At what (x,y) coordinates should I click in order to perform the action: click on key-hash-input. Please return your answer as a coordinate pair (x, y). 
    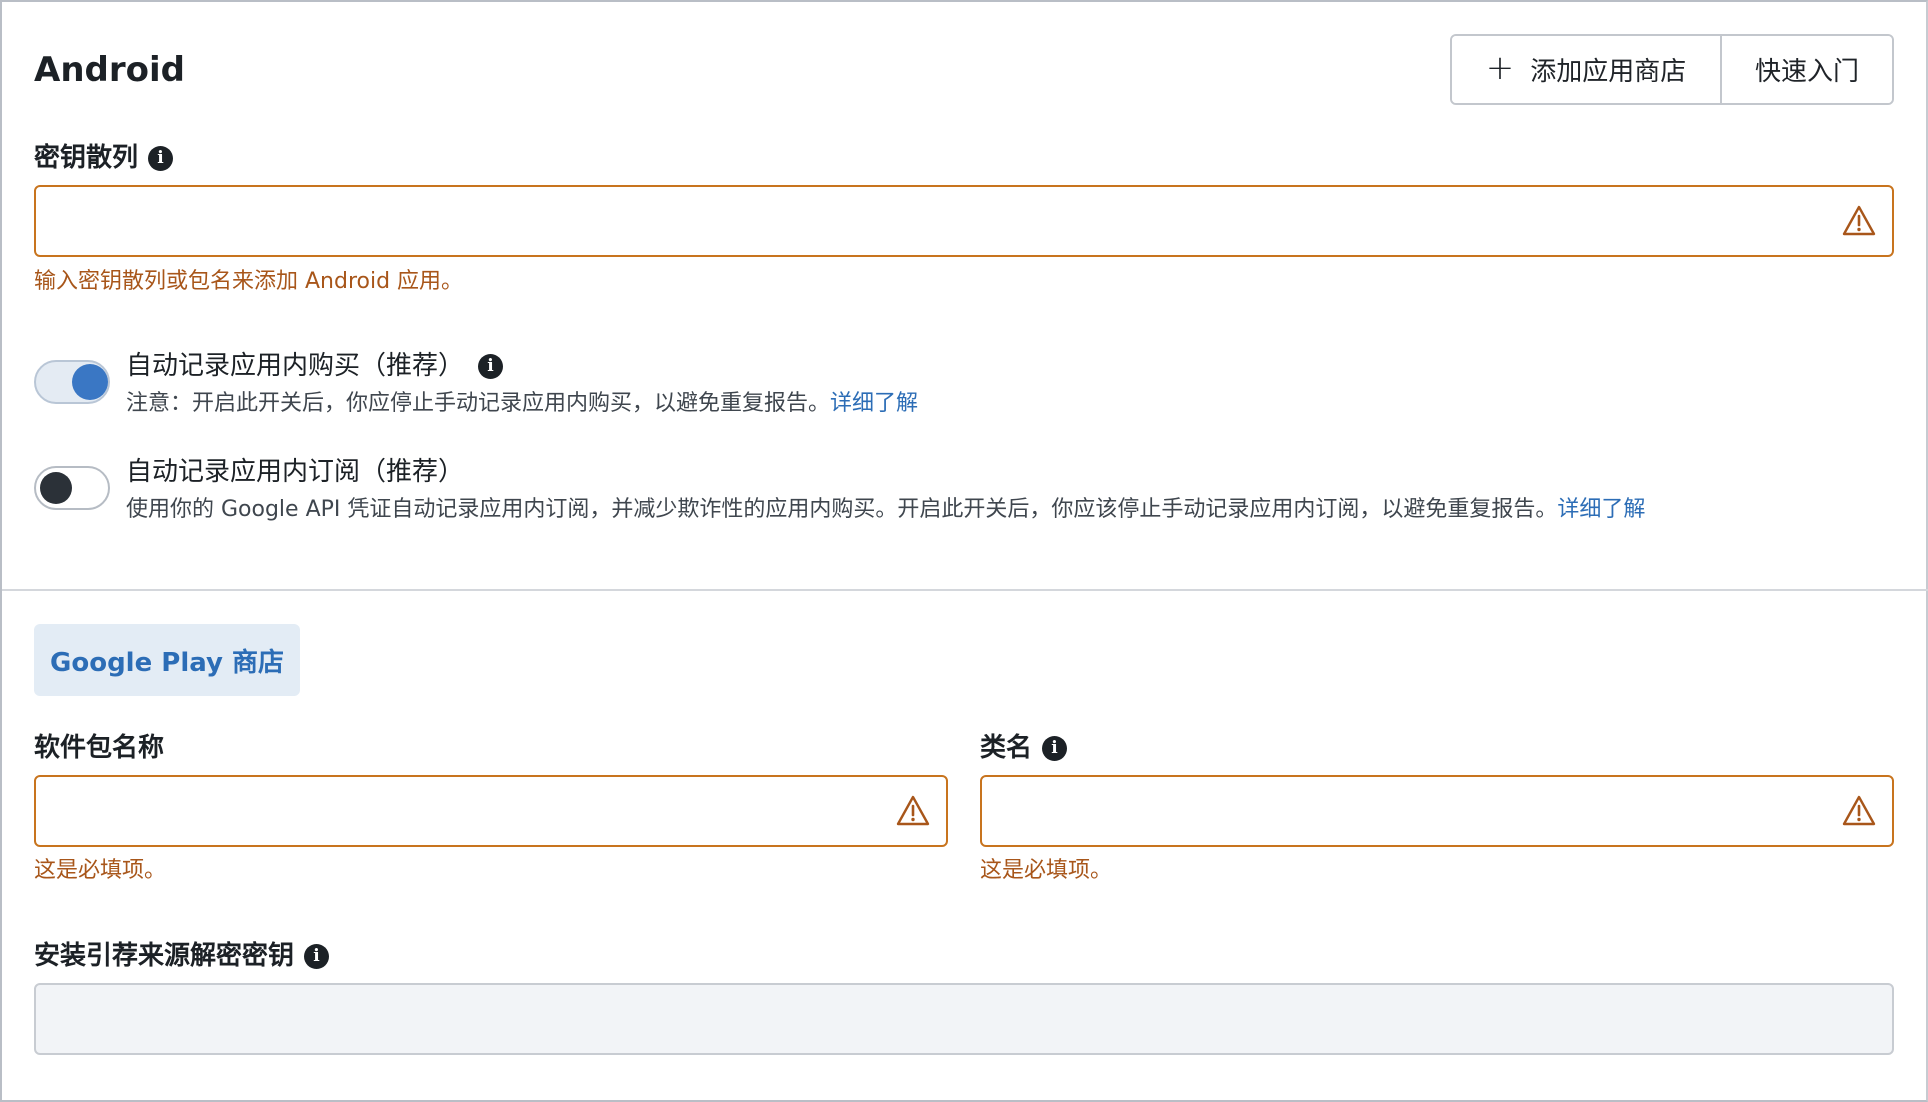
    Looking at the image, I should click on (939, 221).